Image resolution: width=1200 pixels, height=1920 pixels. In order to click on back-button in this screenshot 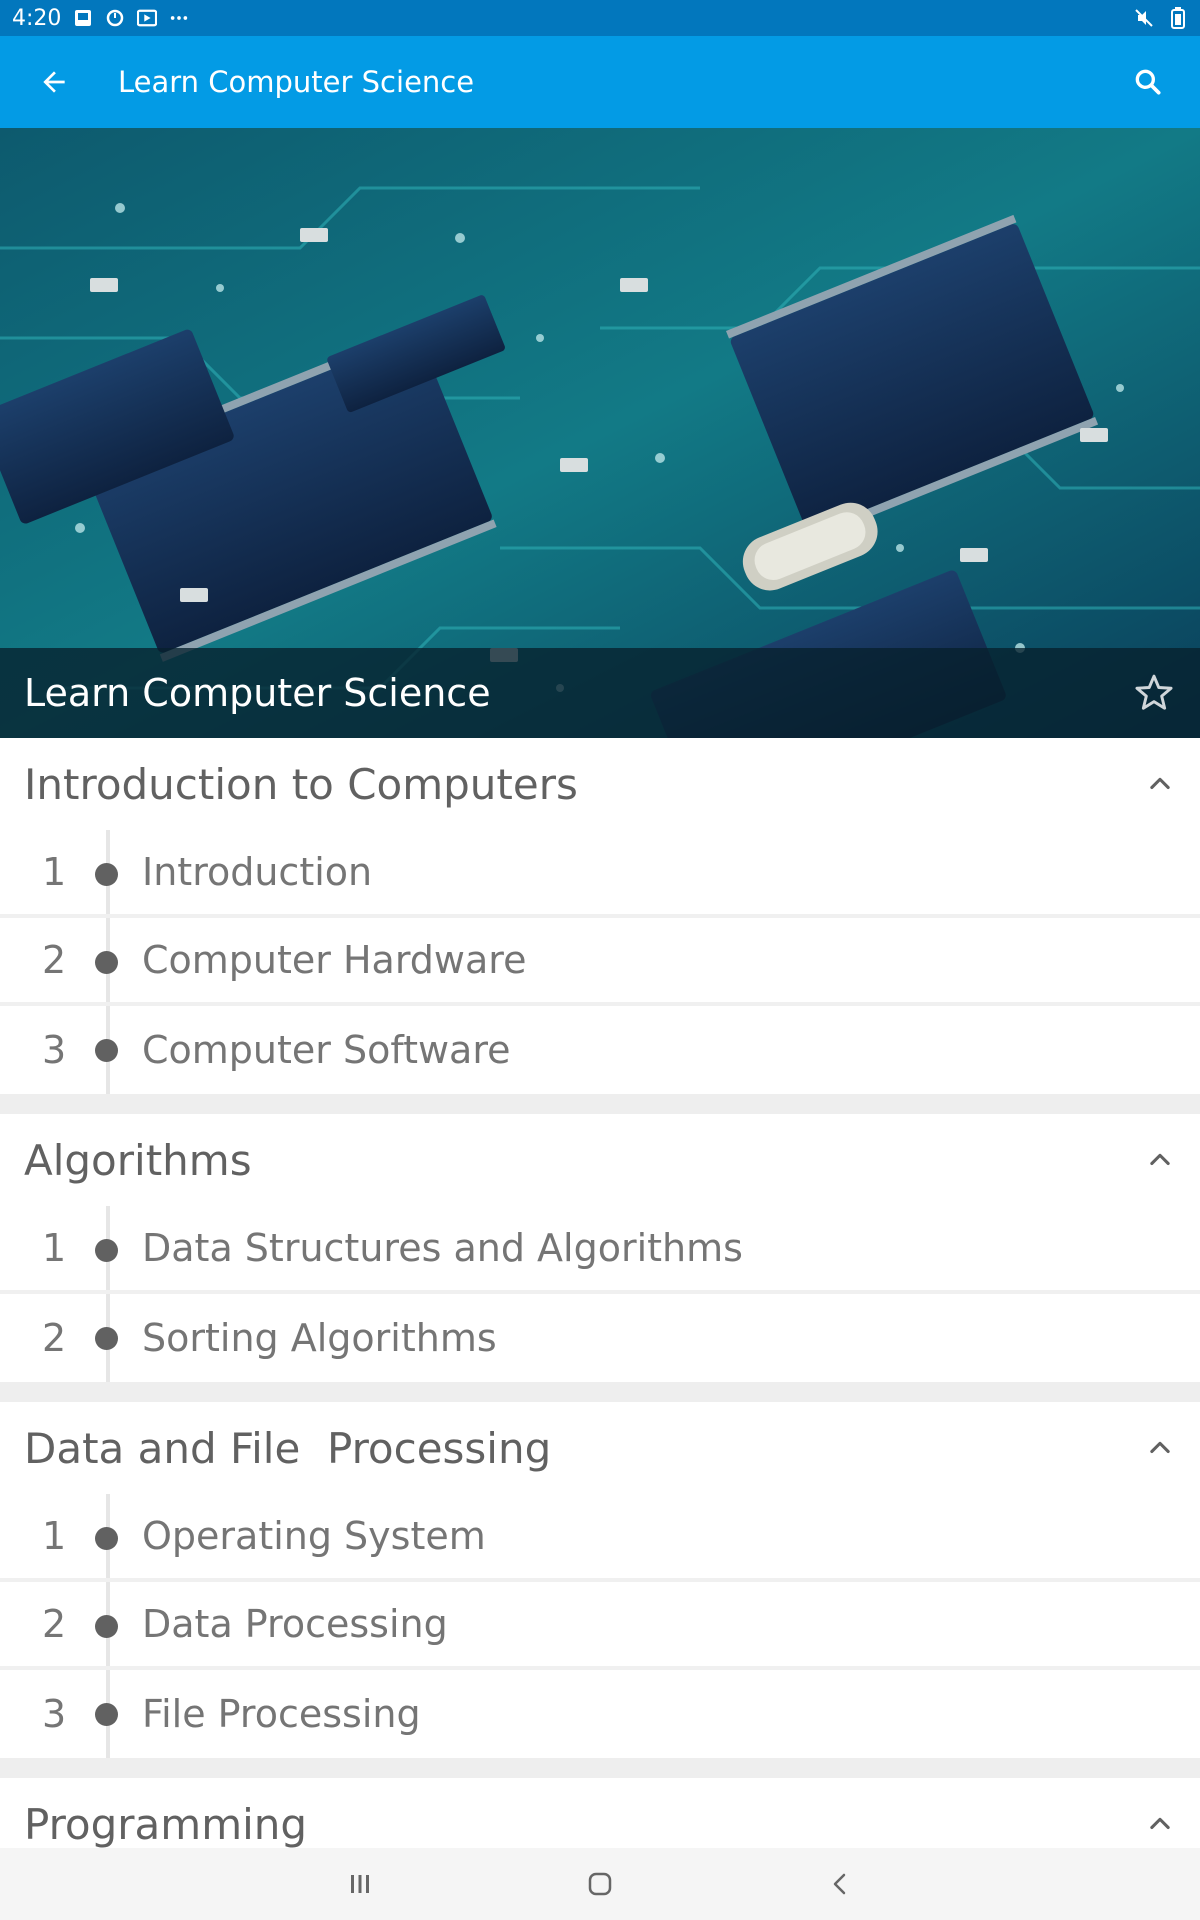, I will do `click(840, 1884)`.